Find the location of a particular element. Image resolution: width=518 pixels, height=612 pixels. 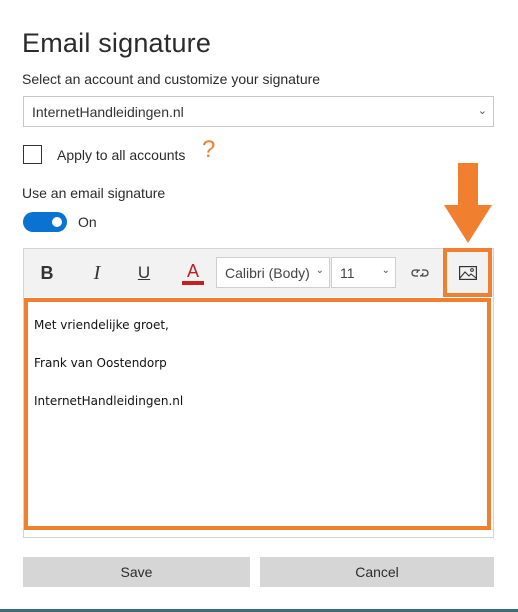

font-color-icon: A is located at coordinates (192, 270).